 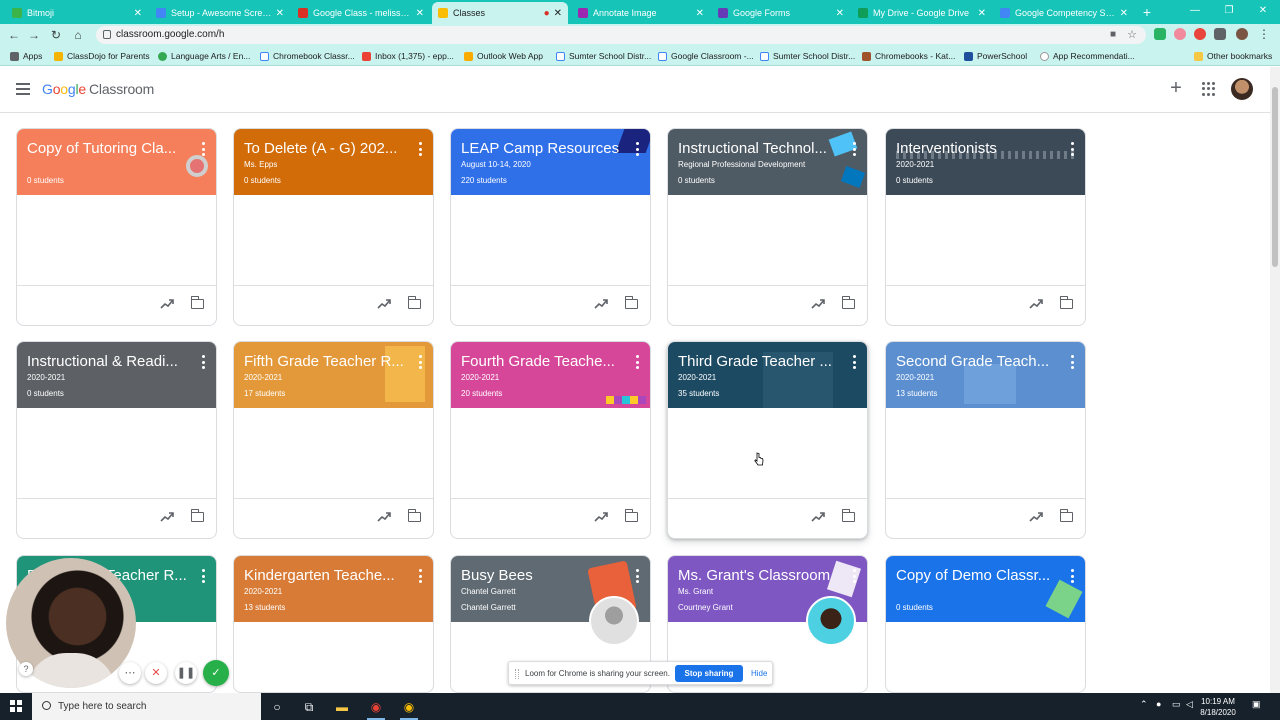 What do you see at coordinates (216, 673) in the screenshot?
I see `finish-recording-check-icon: ✓` at bounding box center [216, 673].